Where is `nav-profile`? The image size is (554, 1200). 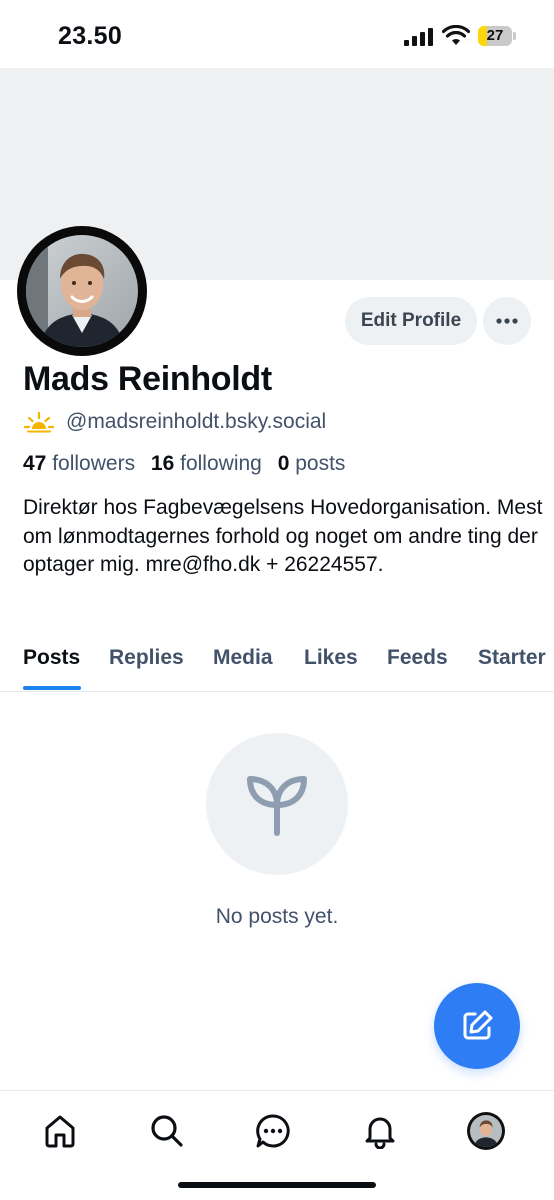 nav-profile is located at coordinates (486, 1131).